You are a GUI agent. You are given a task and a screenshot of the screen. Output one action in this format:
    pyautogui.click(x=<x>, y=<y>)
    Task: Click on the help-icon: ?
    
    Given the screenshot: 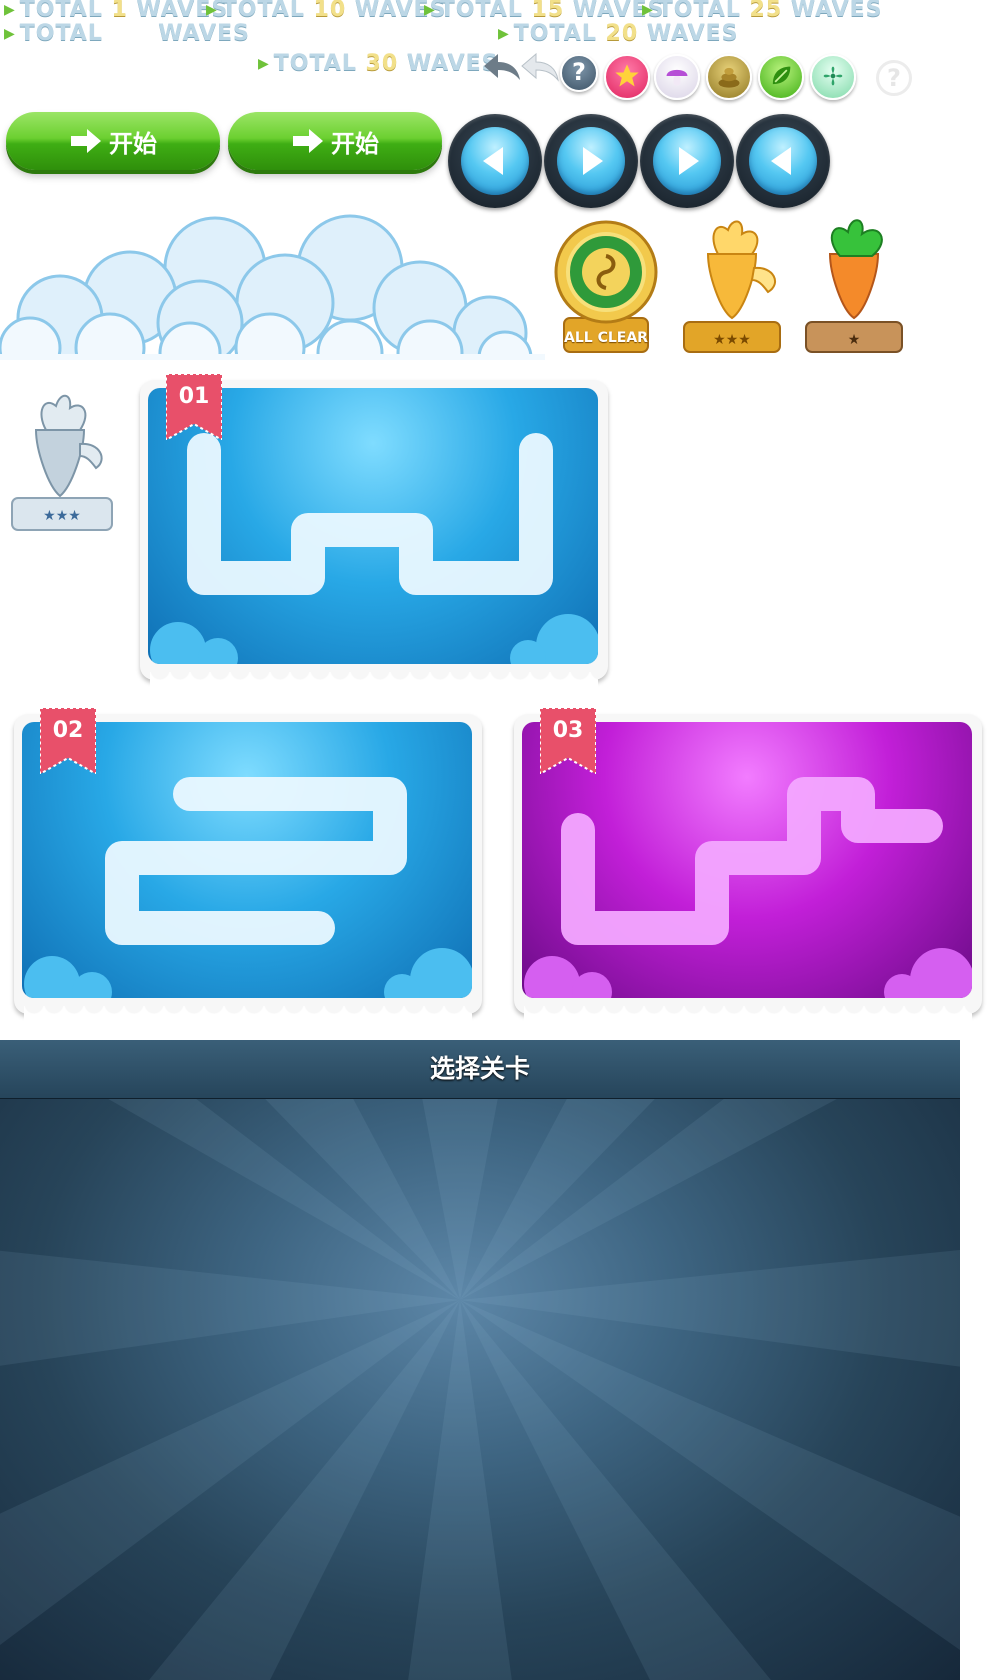 What is the action you would take?
    pyautogui.click(x=579, y=73)
    